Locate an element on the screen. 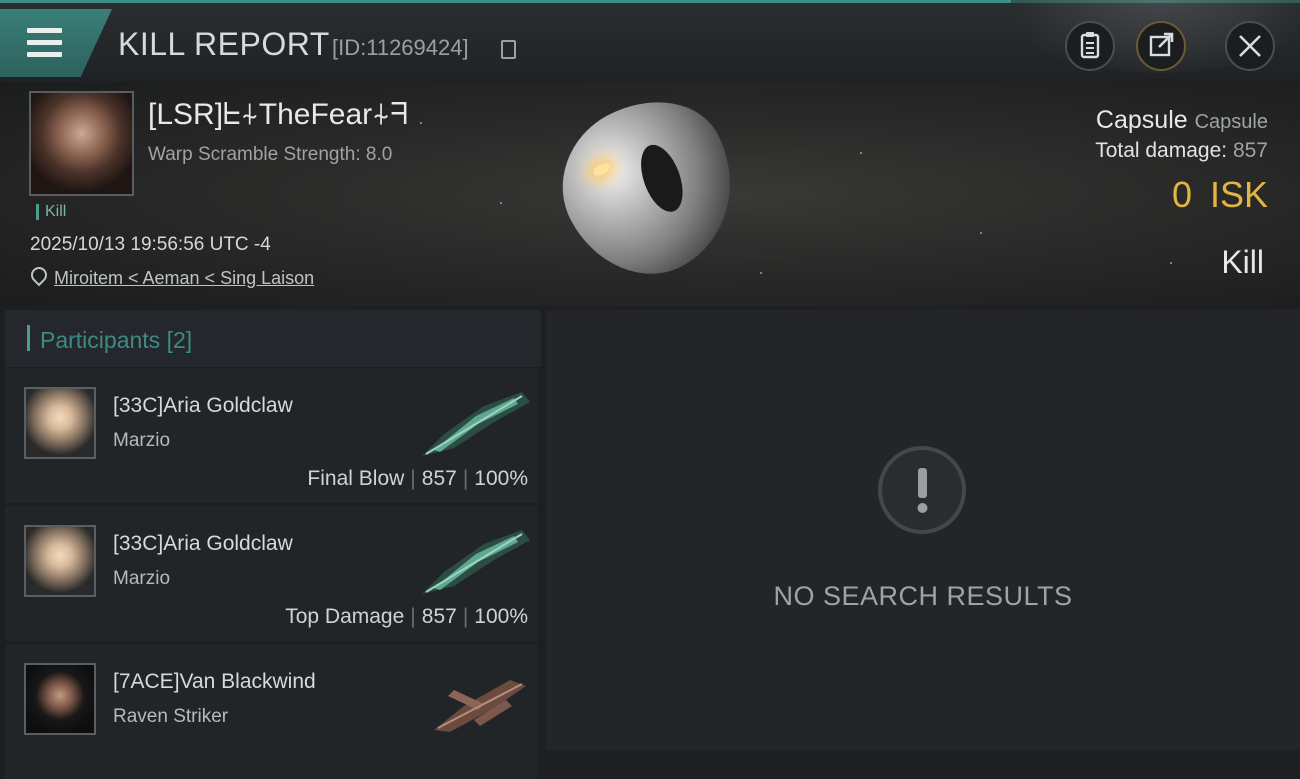 This screenshot has height=779, width=1300. participant-ship: Raven Striker is located at coordinates (171, 716).